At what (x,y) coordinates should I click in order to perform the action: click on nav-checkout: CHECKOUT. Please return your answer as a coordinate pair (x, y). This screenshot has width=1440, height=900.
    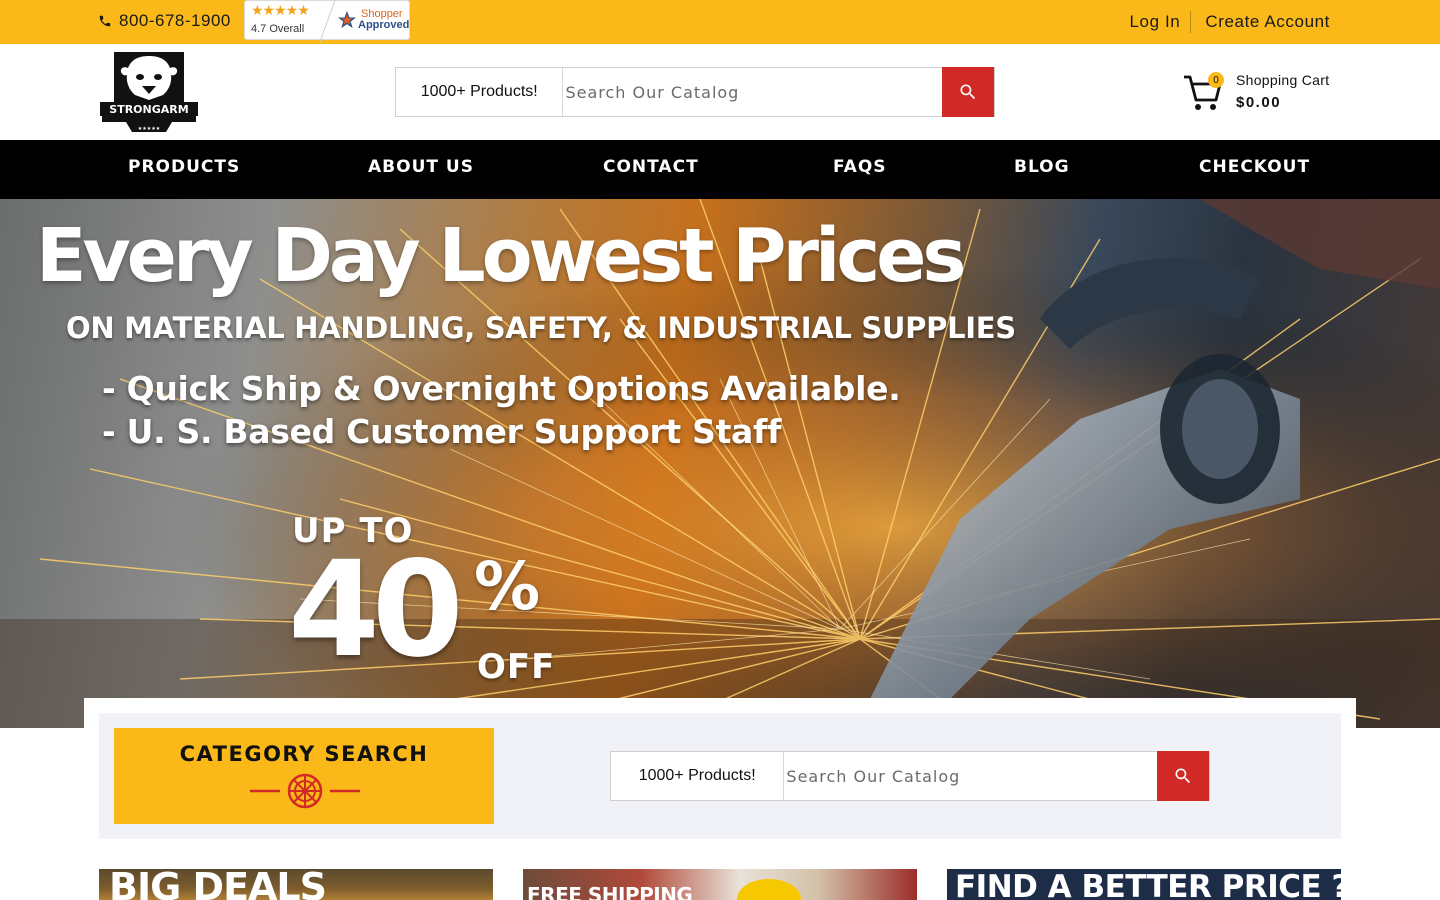
    Looking at the image, I should click on (1254, 167).